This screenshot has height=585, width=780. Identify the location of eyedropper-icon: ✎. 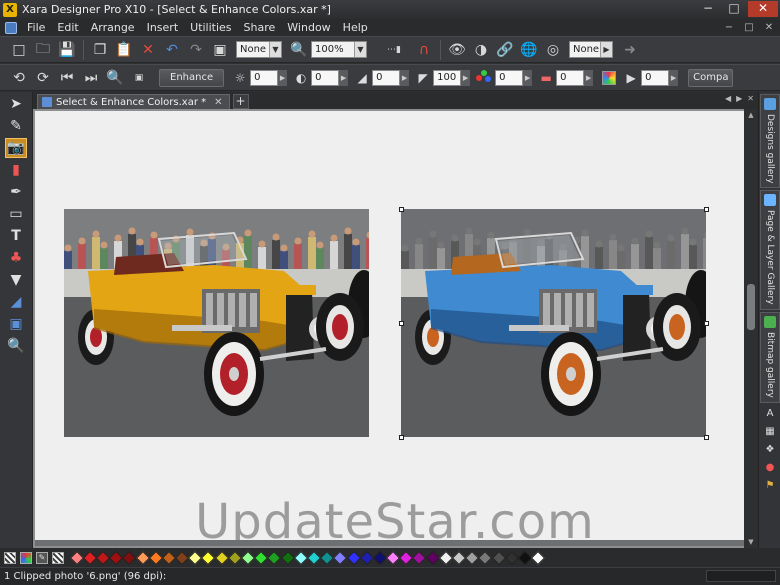
(42, 557).